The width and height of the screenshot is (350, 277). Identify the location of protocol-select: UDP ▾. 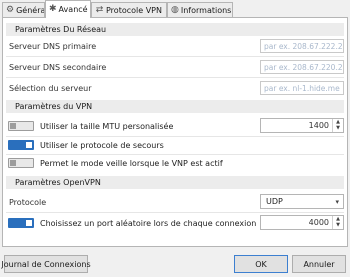
(302, 201).